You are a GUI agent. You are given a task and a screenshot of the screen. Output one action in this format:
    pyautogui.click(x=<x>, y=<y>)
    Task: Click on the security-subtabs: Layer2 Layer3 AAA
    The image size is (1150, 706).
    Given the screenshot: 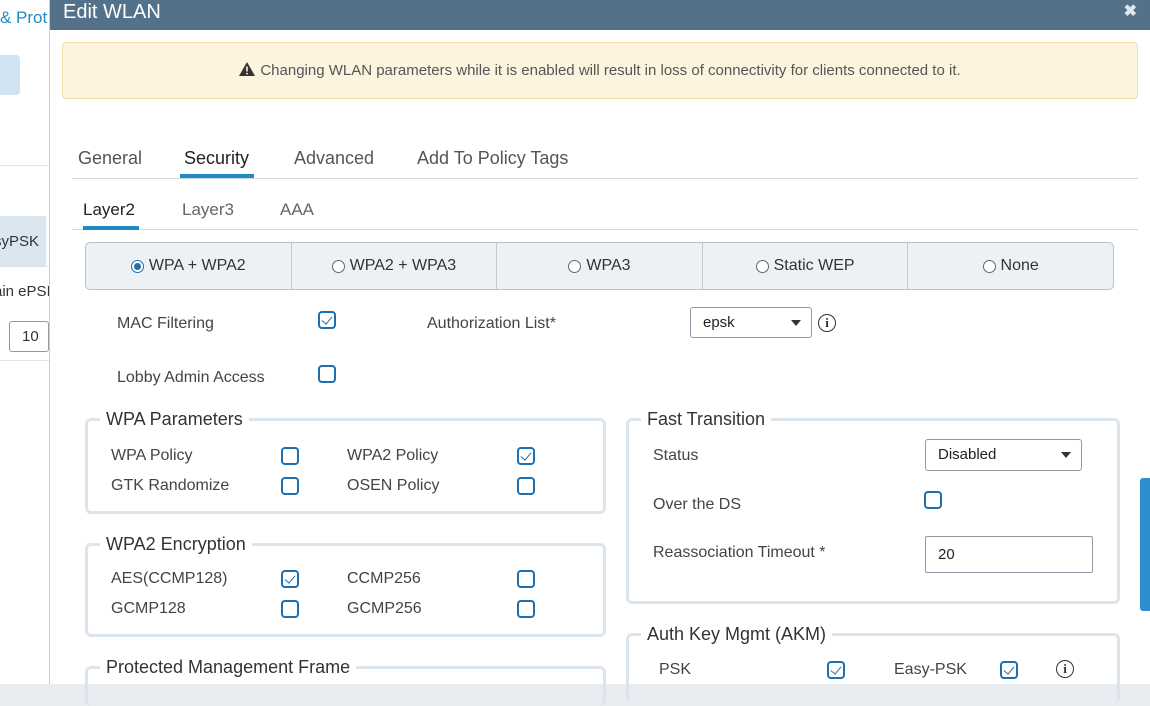 What is the action you would take?
    pyautogui.click(x=605, y=209)
    